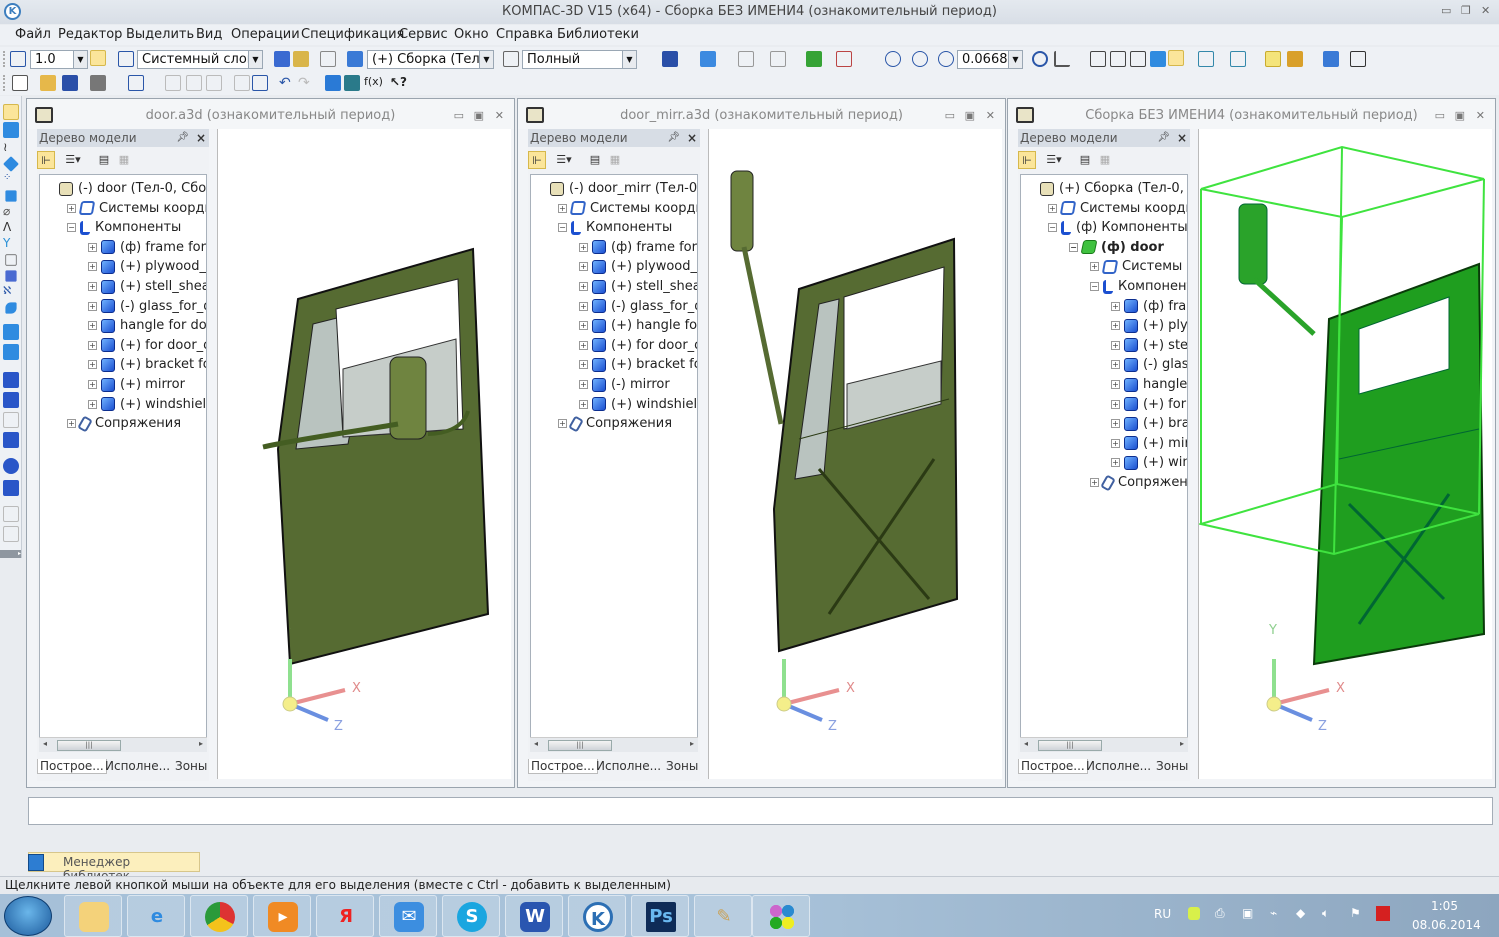 The image size is (1499, 937). I want to click on tree-node: +(+) bracket for m, so click(147, 364).